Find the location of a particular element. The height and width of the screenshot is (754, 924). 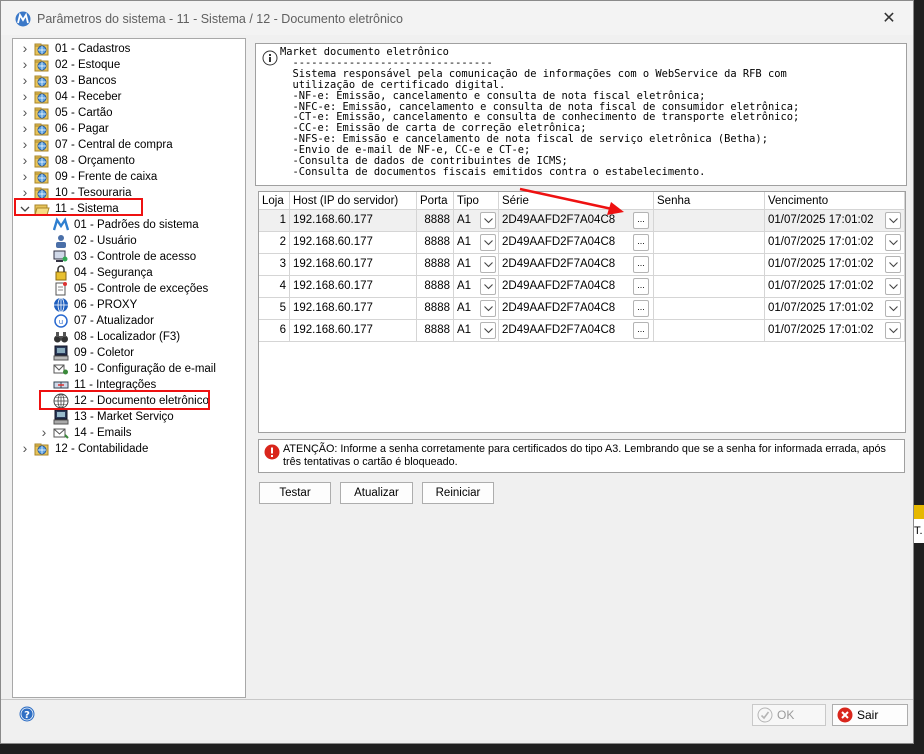

background-window-strip is located at coordinates (919, 512).